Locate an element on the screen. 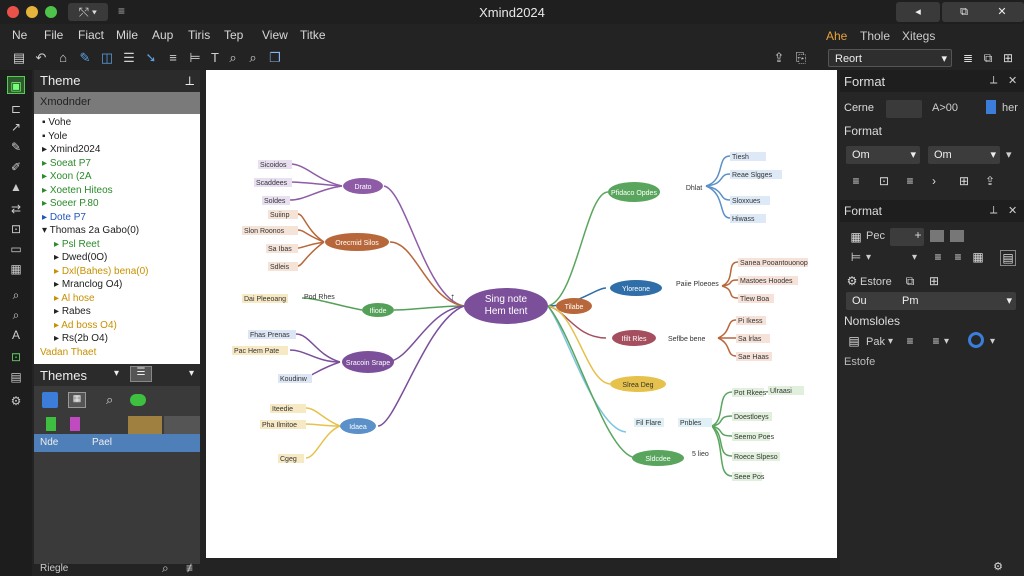 Image resolution: width=1024 pixels, height=576 pixels. chart-icon: ▦ is located at coordinates (16, 269).